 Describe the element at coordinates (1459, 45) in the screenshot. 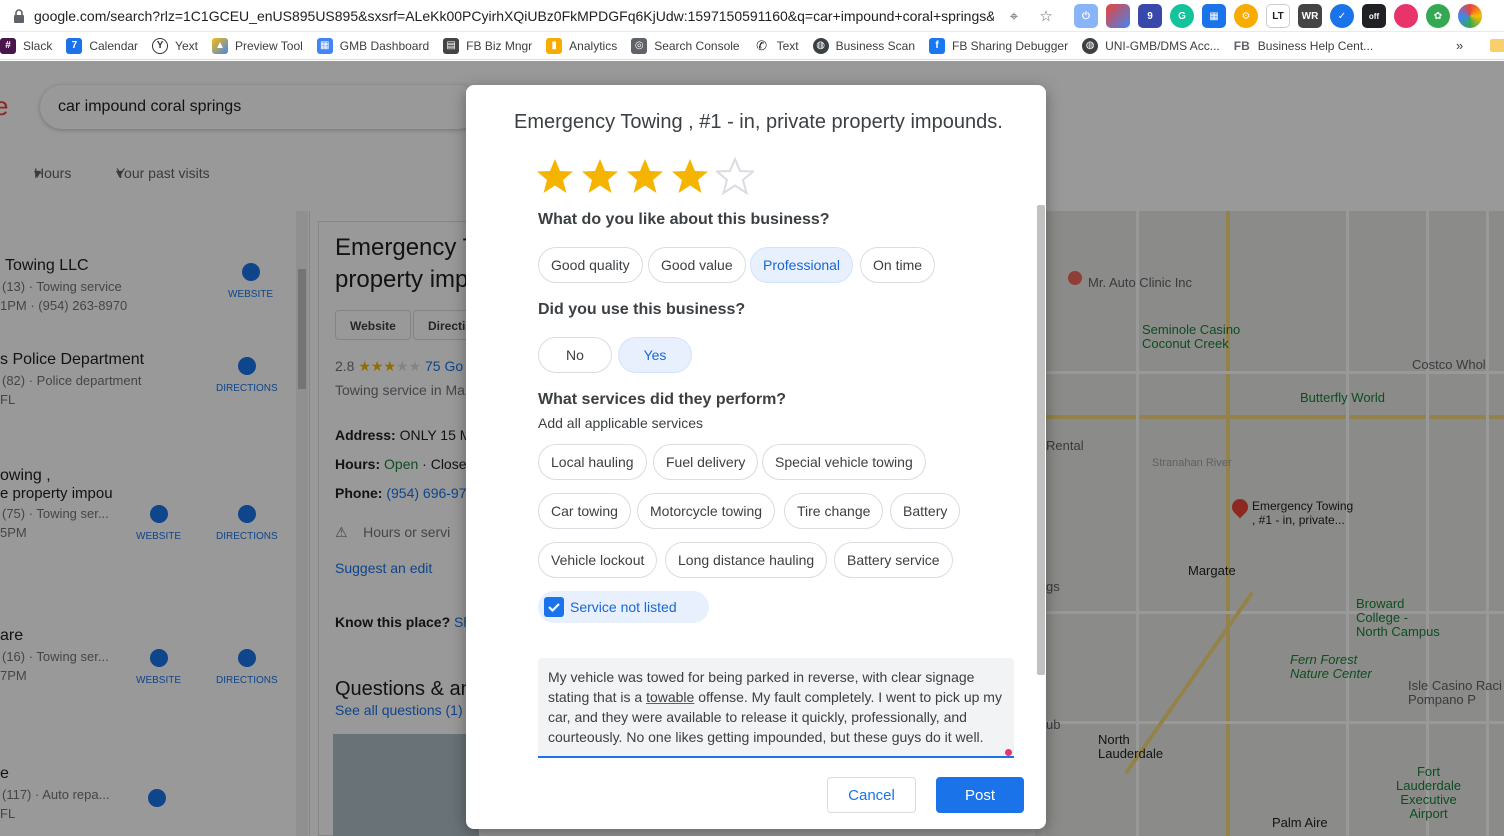

I see `bookmarks-overflow-button: »` at that location.